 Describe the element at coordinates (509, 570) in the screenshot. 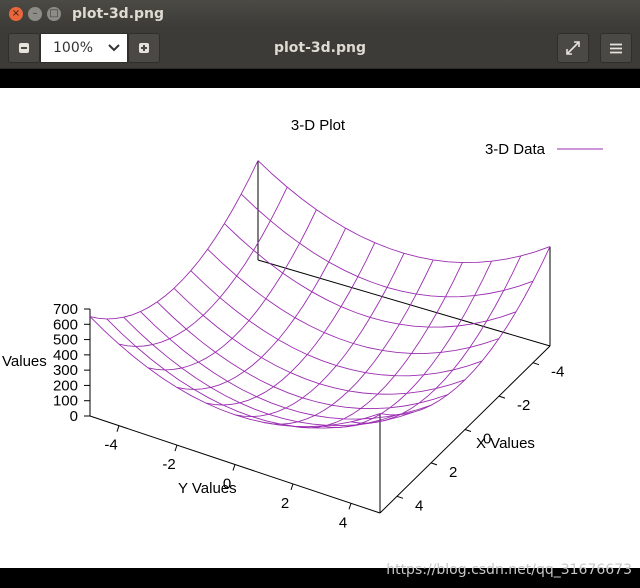

I see `watermark: https://blog.csdn.net/qq_31676673` at that location.